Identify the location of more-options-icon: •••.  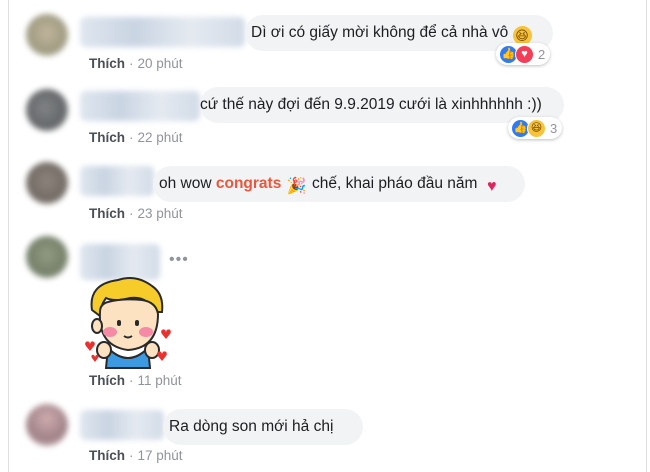
(179, 260).